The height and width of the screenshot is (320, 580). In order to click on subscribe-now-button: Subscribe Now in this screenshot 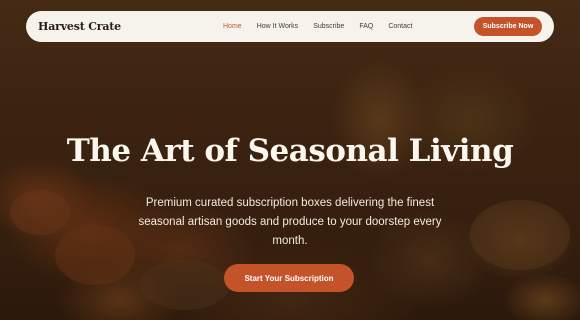, I will do `click(508, 26)`.